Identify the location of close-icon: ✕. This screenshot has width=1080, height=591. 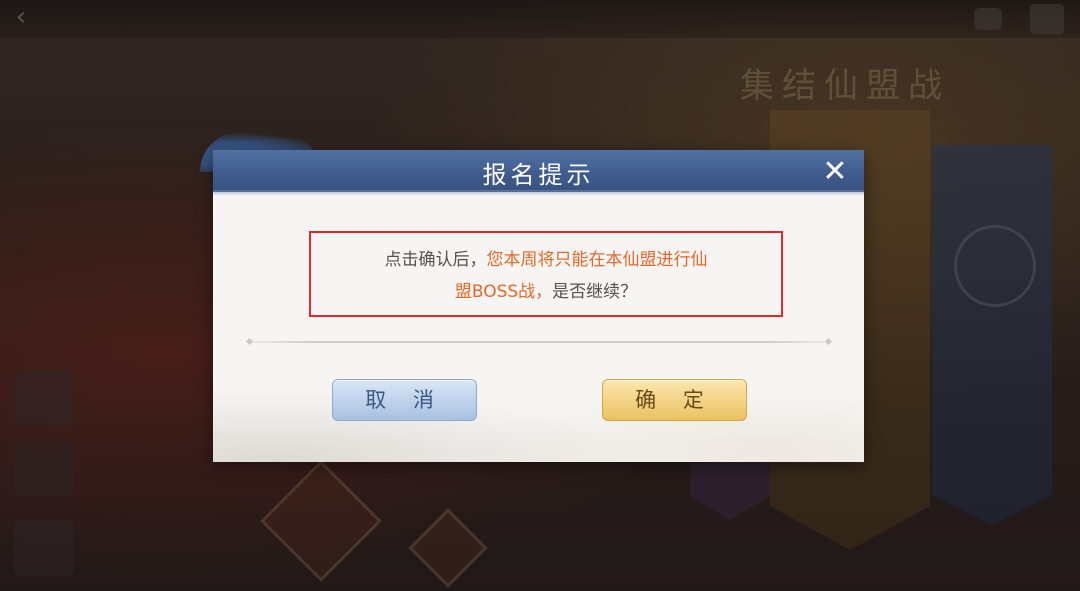
(835, 172).